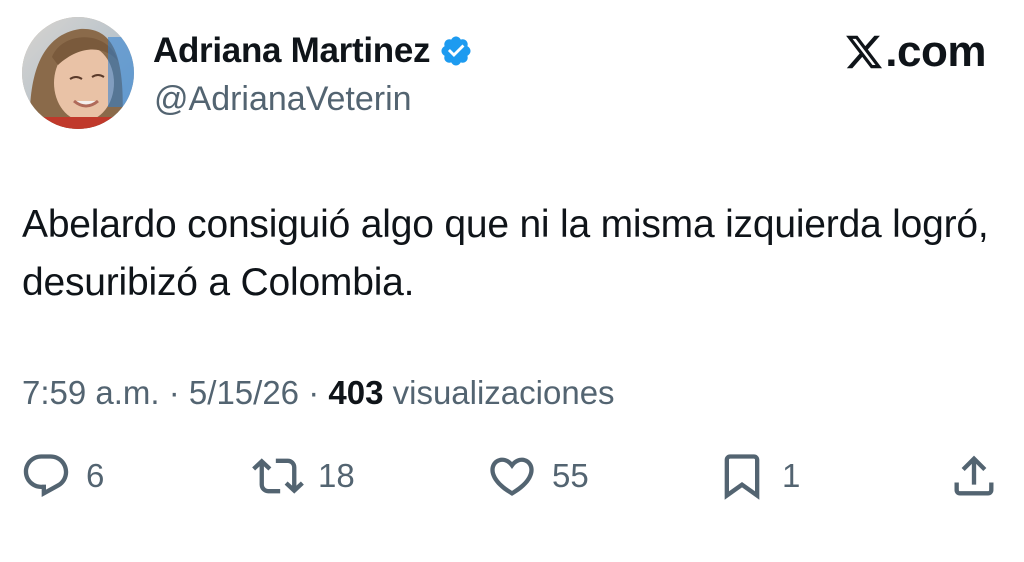  I want to click on action-bar: 6 18 55 1, so click(512, 476).